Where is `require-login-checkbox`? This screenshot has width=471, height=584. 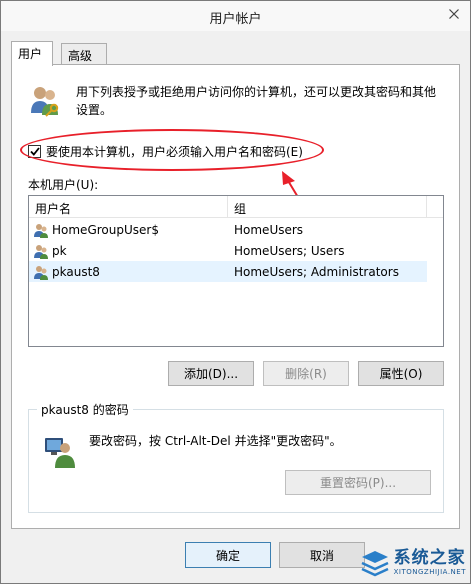 require-login-checkbox is located at coordinates (34, 151).